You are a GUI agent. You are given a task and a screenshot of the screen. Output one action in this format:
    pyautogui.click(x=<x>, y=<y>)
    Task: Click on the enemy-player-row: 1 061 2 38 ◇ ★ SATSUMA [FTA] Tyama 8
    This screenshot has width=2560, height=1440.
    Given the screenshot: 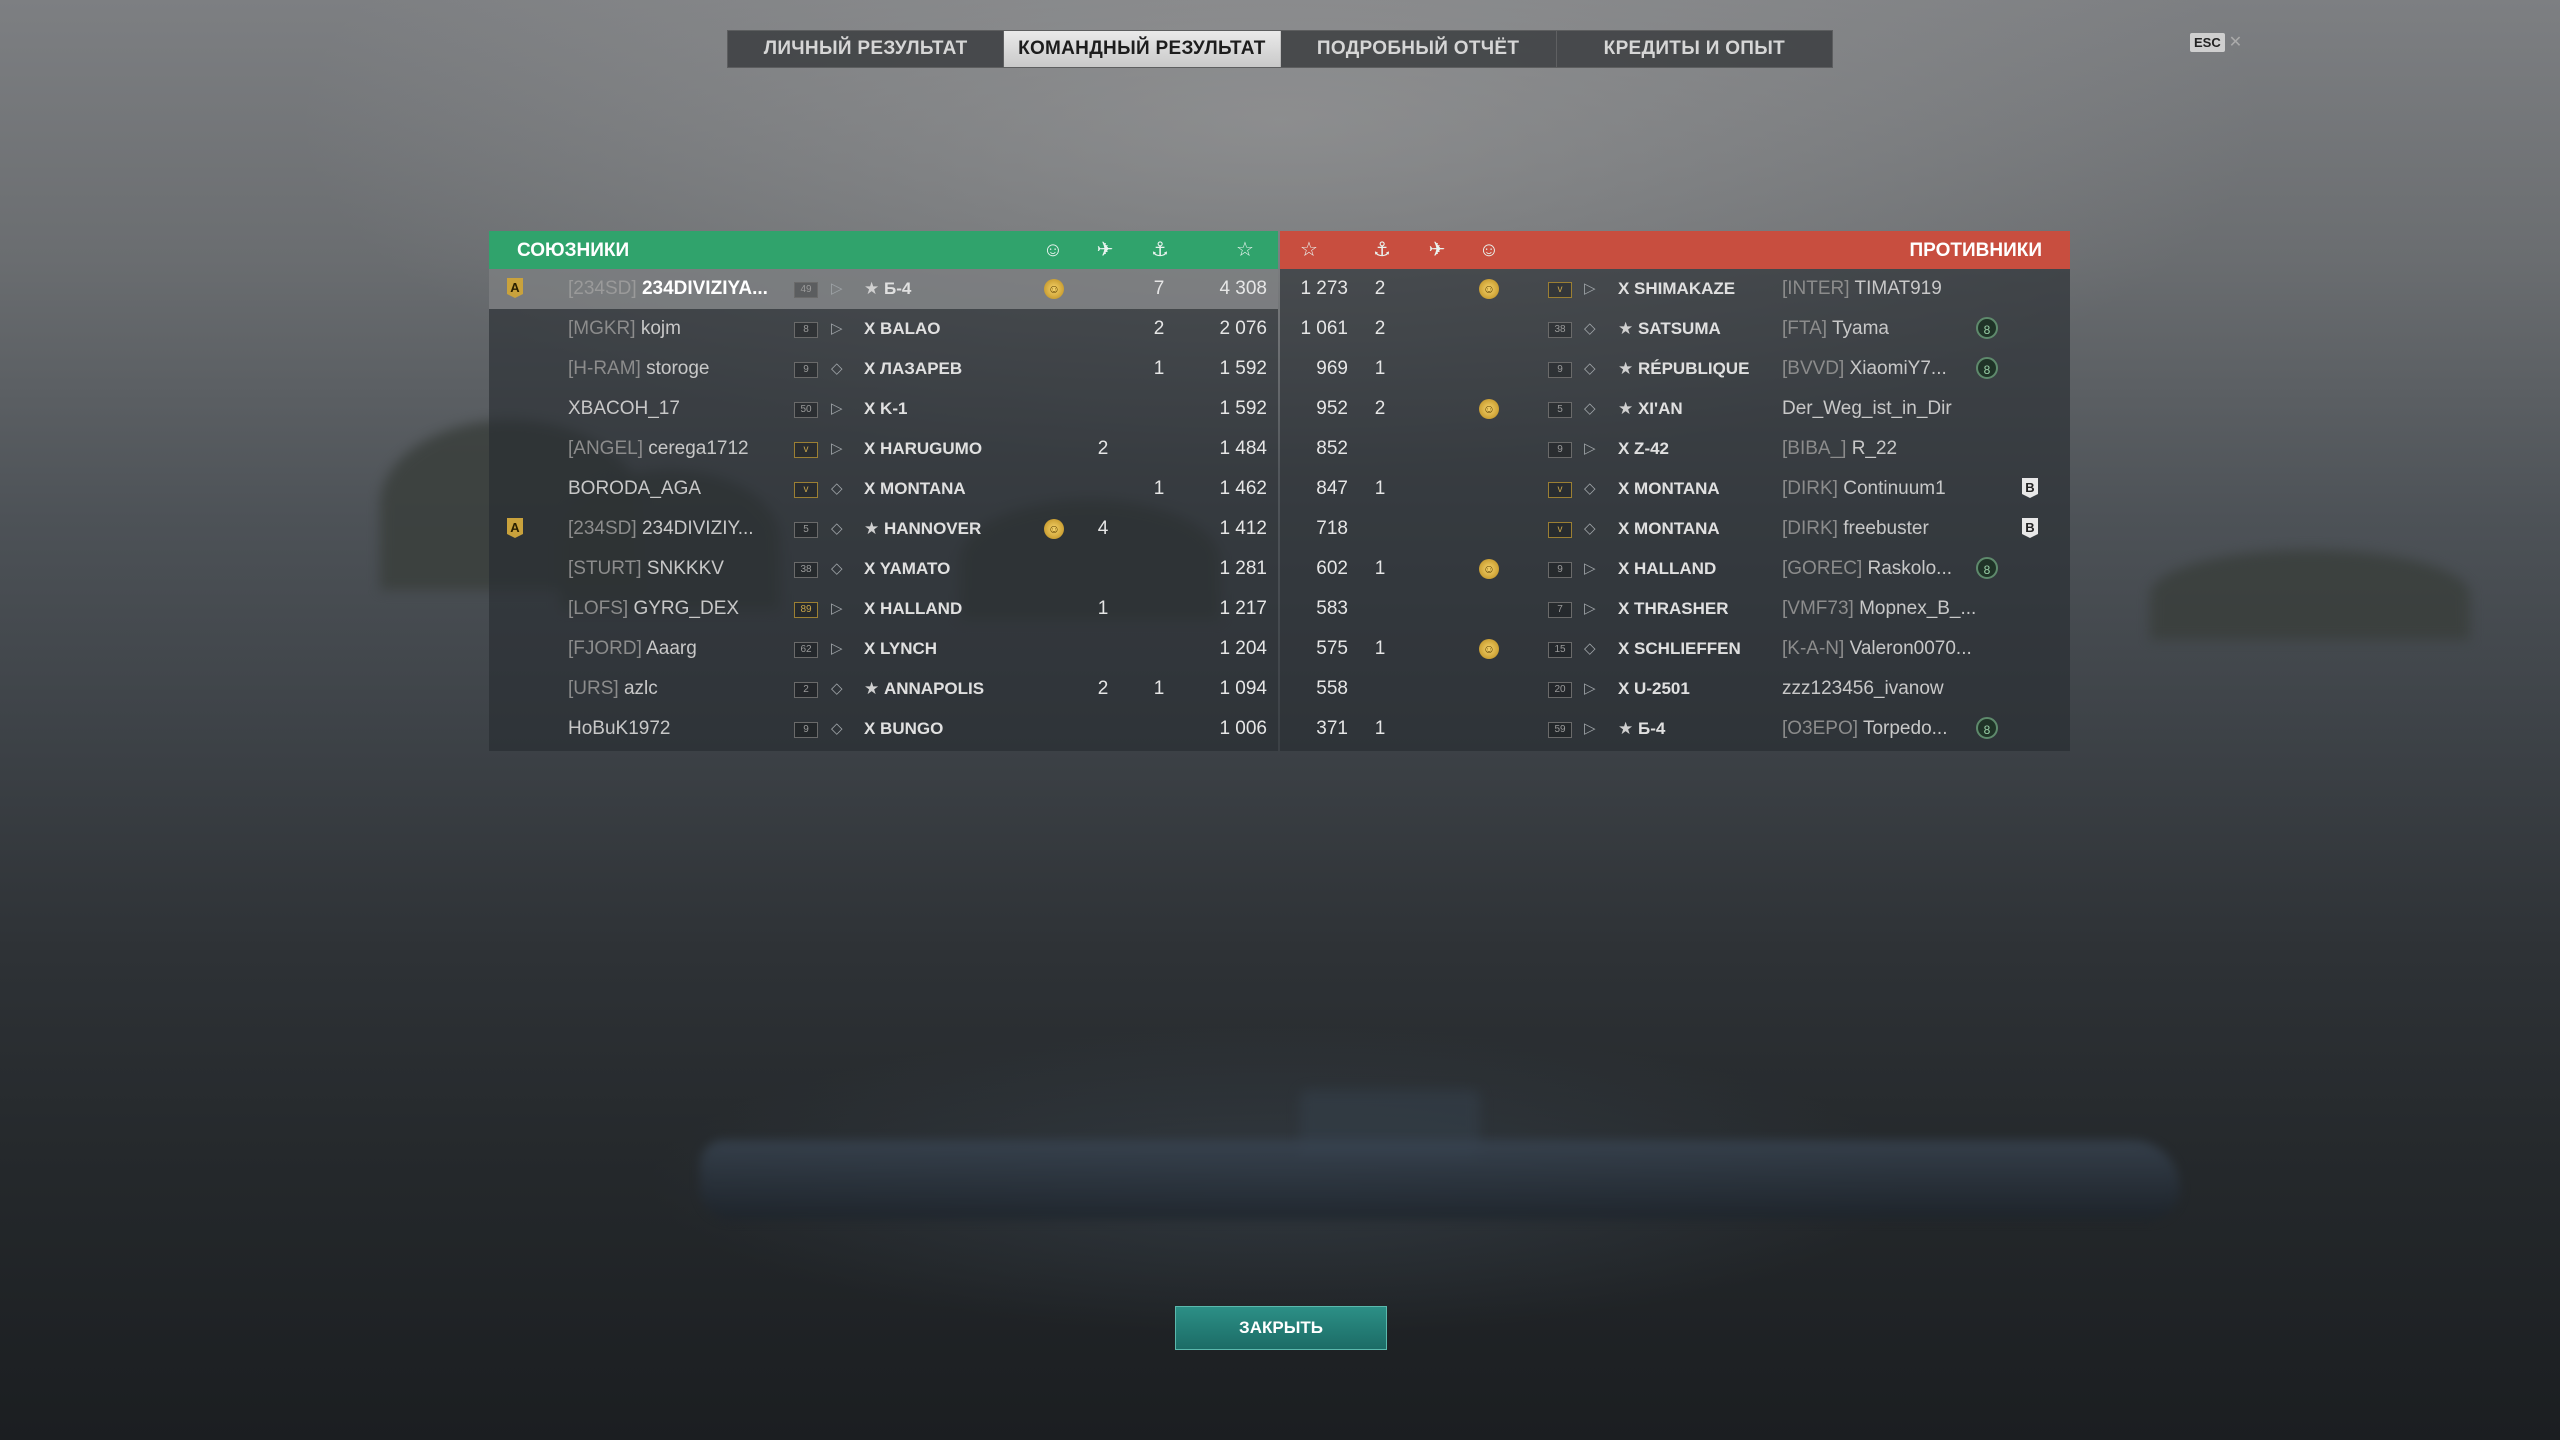 What is the action you would take?
    pyautogui.click(x=1675, y=329)
    